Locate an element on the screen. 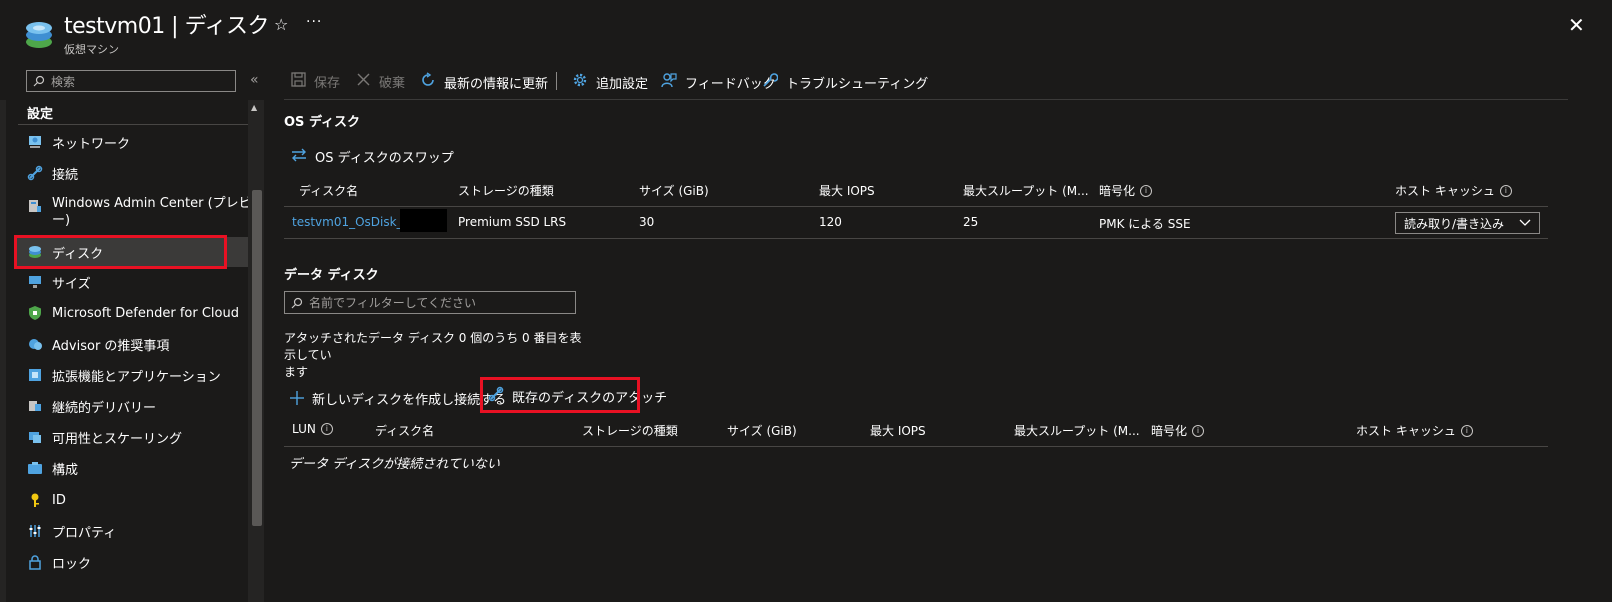 The width and height of the screenshot is (1612, 602). data-disk-count-line2: ます is located at coordinates (296, 372).